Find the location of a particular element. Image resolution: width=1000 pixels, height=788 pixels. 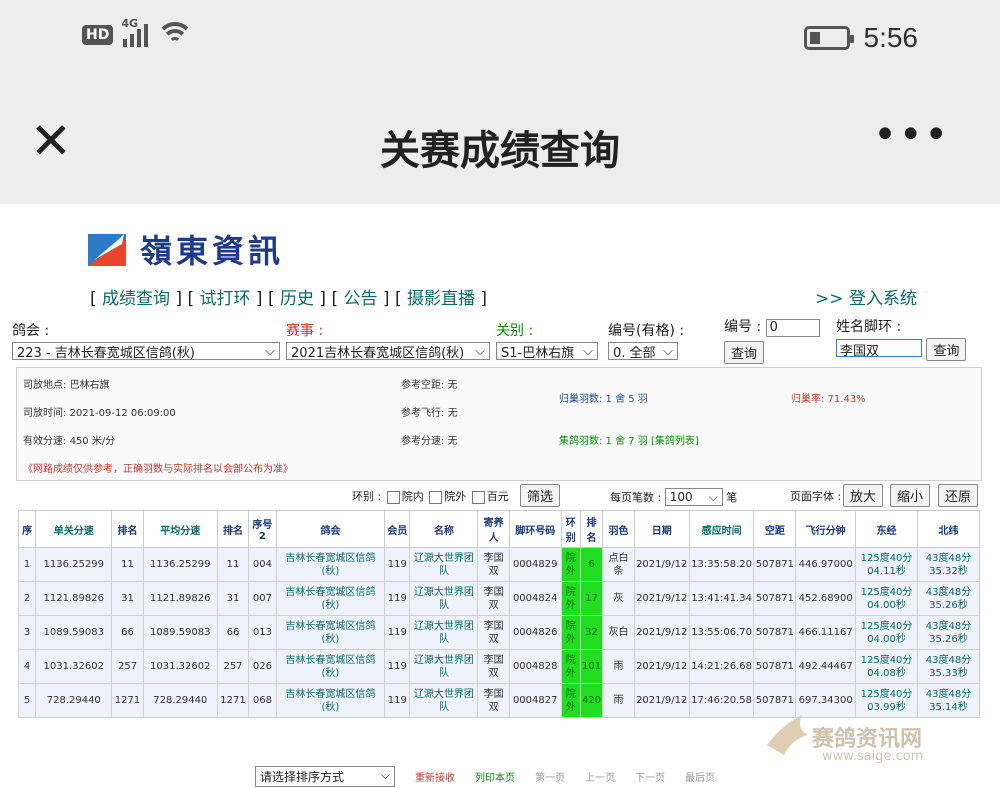

stage-select: S1-巴林右旗 ⌵ is located at coordinates (547, 351).